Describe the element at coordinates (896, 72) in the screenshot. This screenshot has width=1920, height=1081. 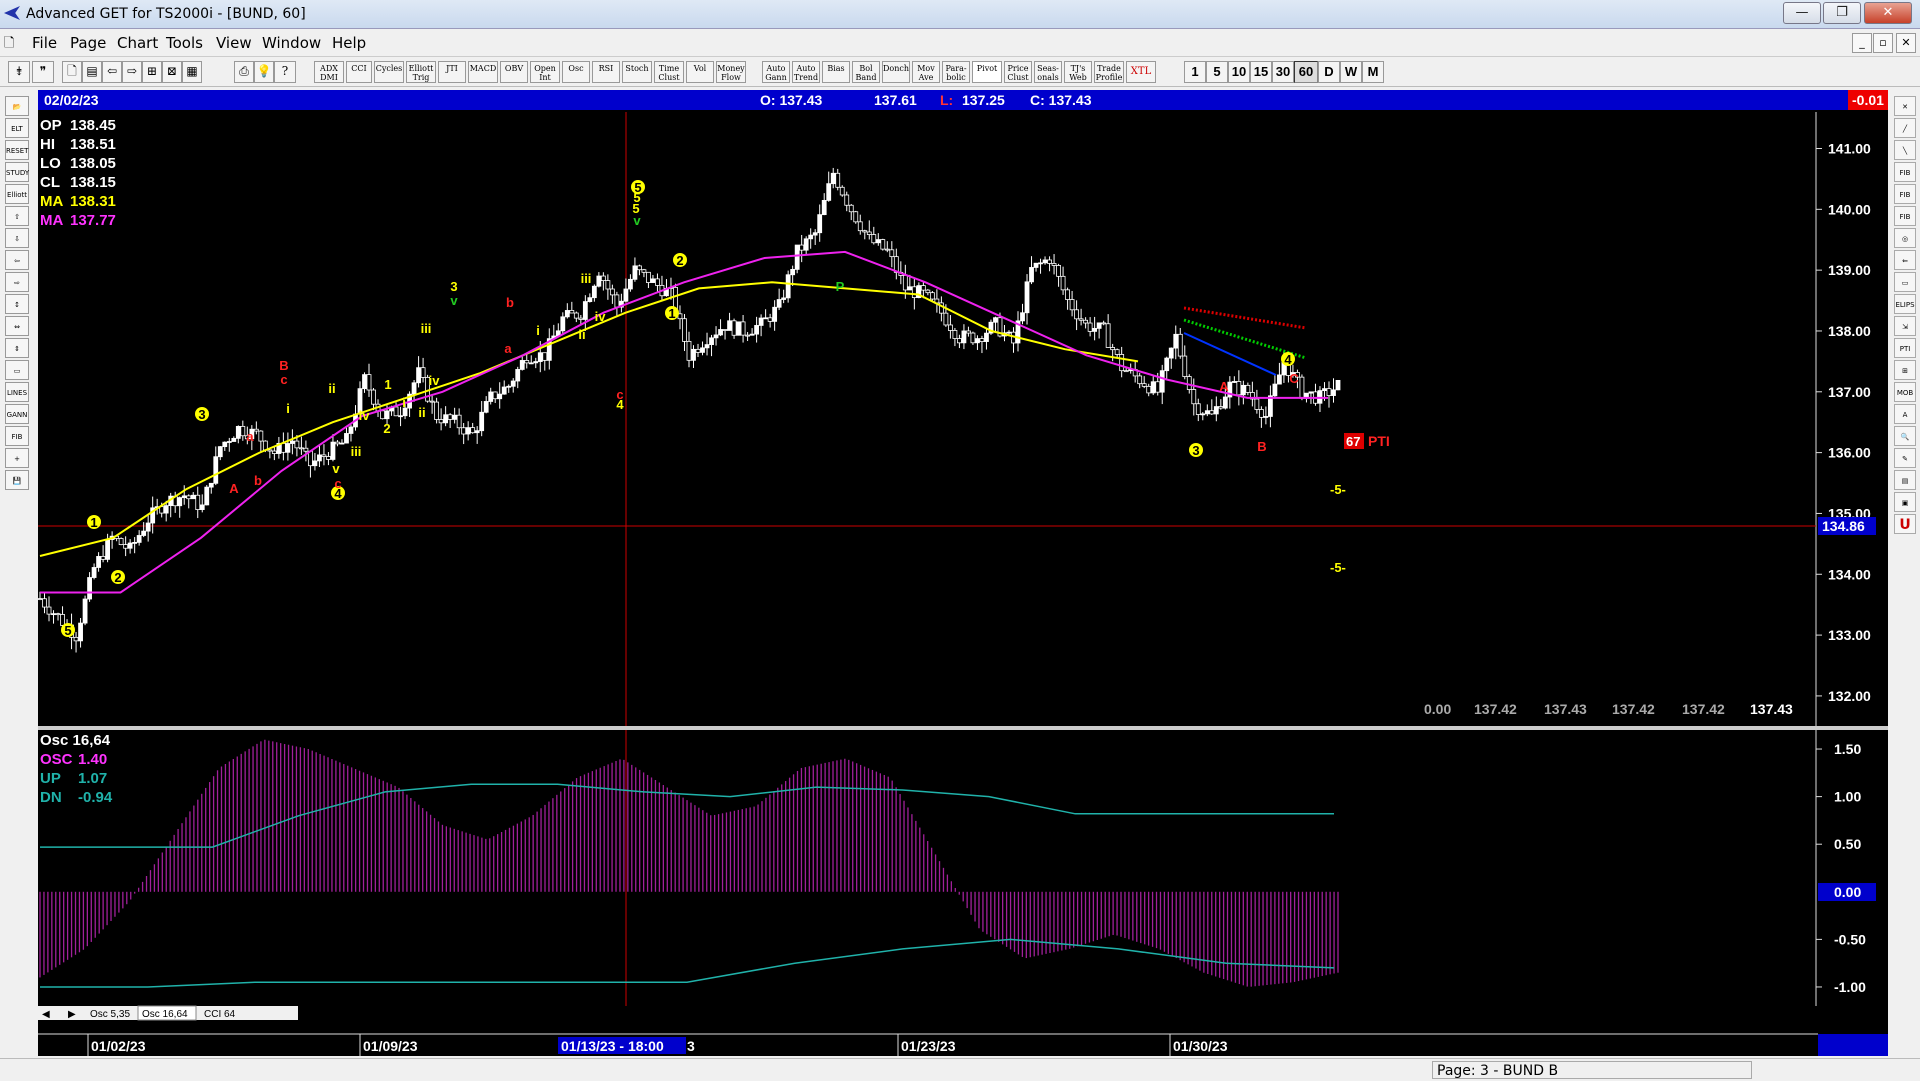
I see `donch-button: Donch` at that location.